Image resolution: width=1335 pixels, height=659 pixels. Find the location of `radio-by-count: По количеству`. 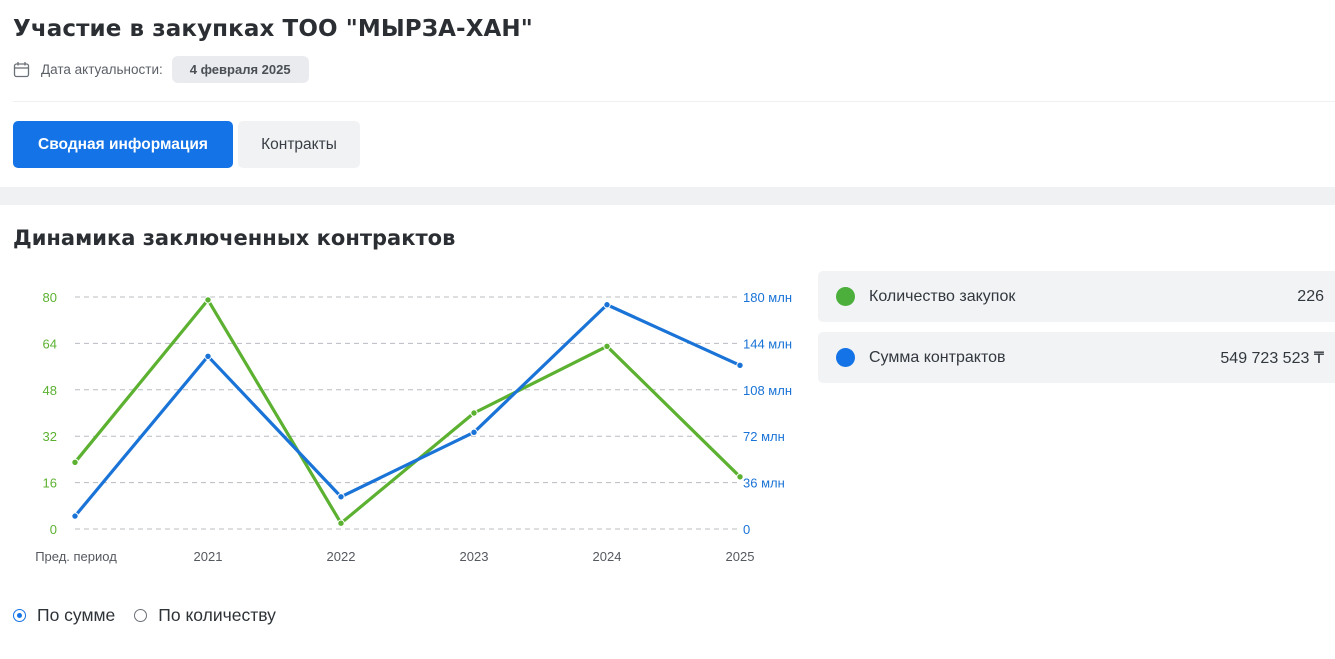

radio-by-count: По количеству is located at coordinates (205, 615).